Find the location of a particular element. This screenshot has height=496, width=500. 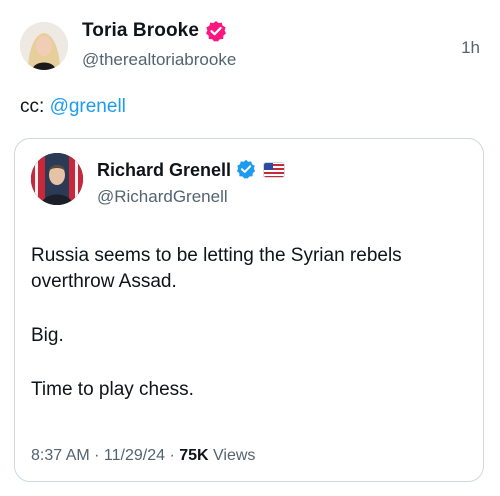

views-count: 75K is located at coordinates (194, 455).